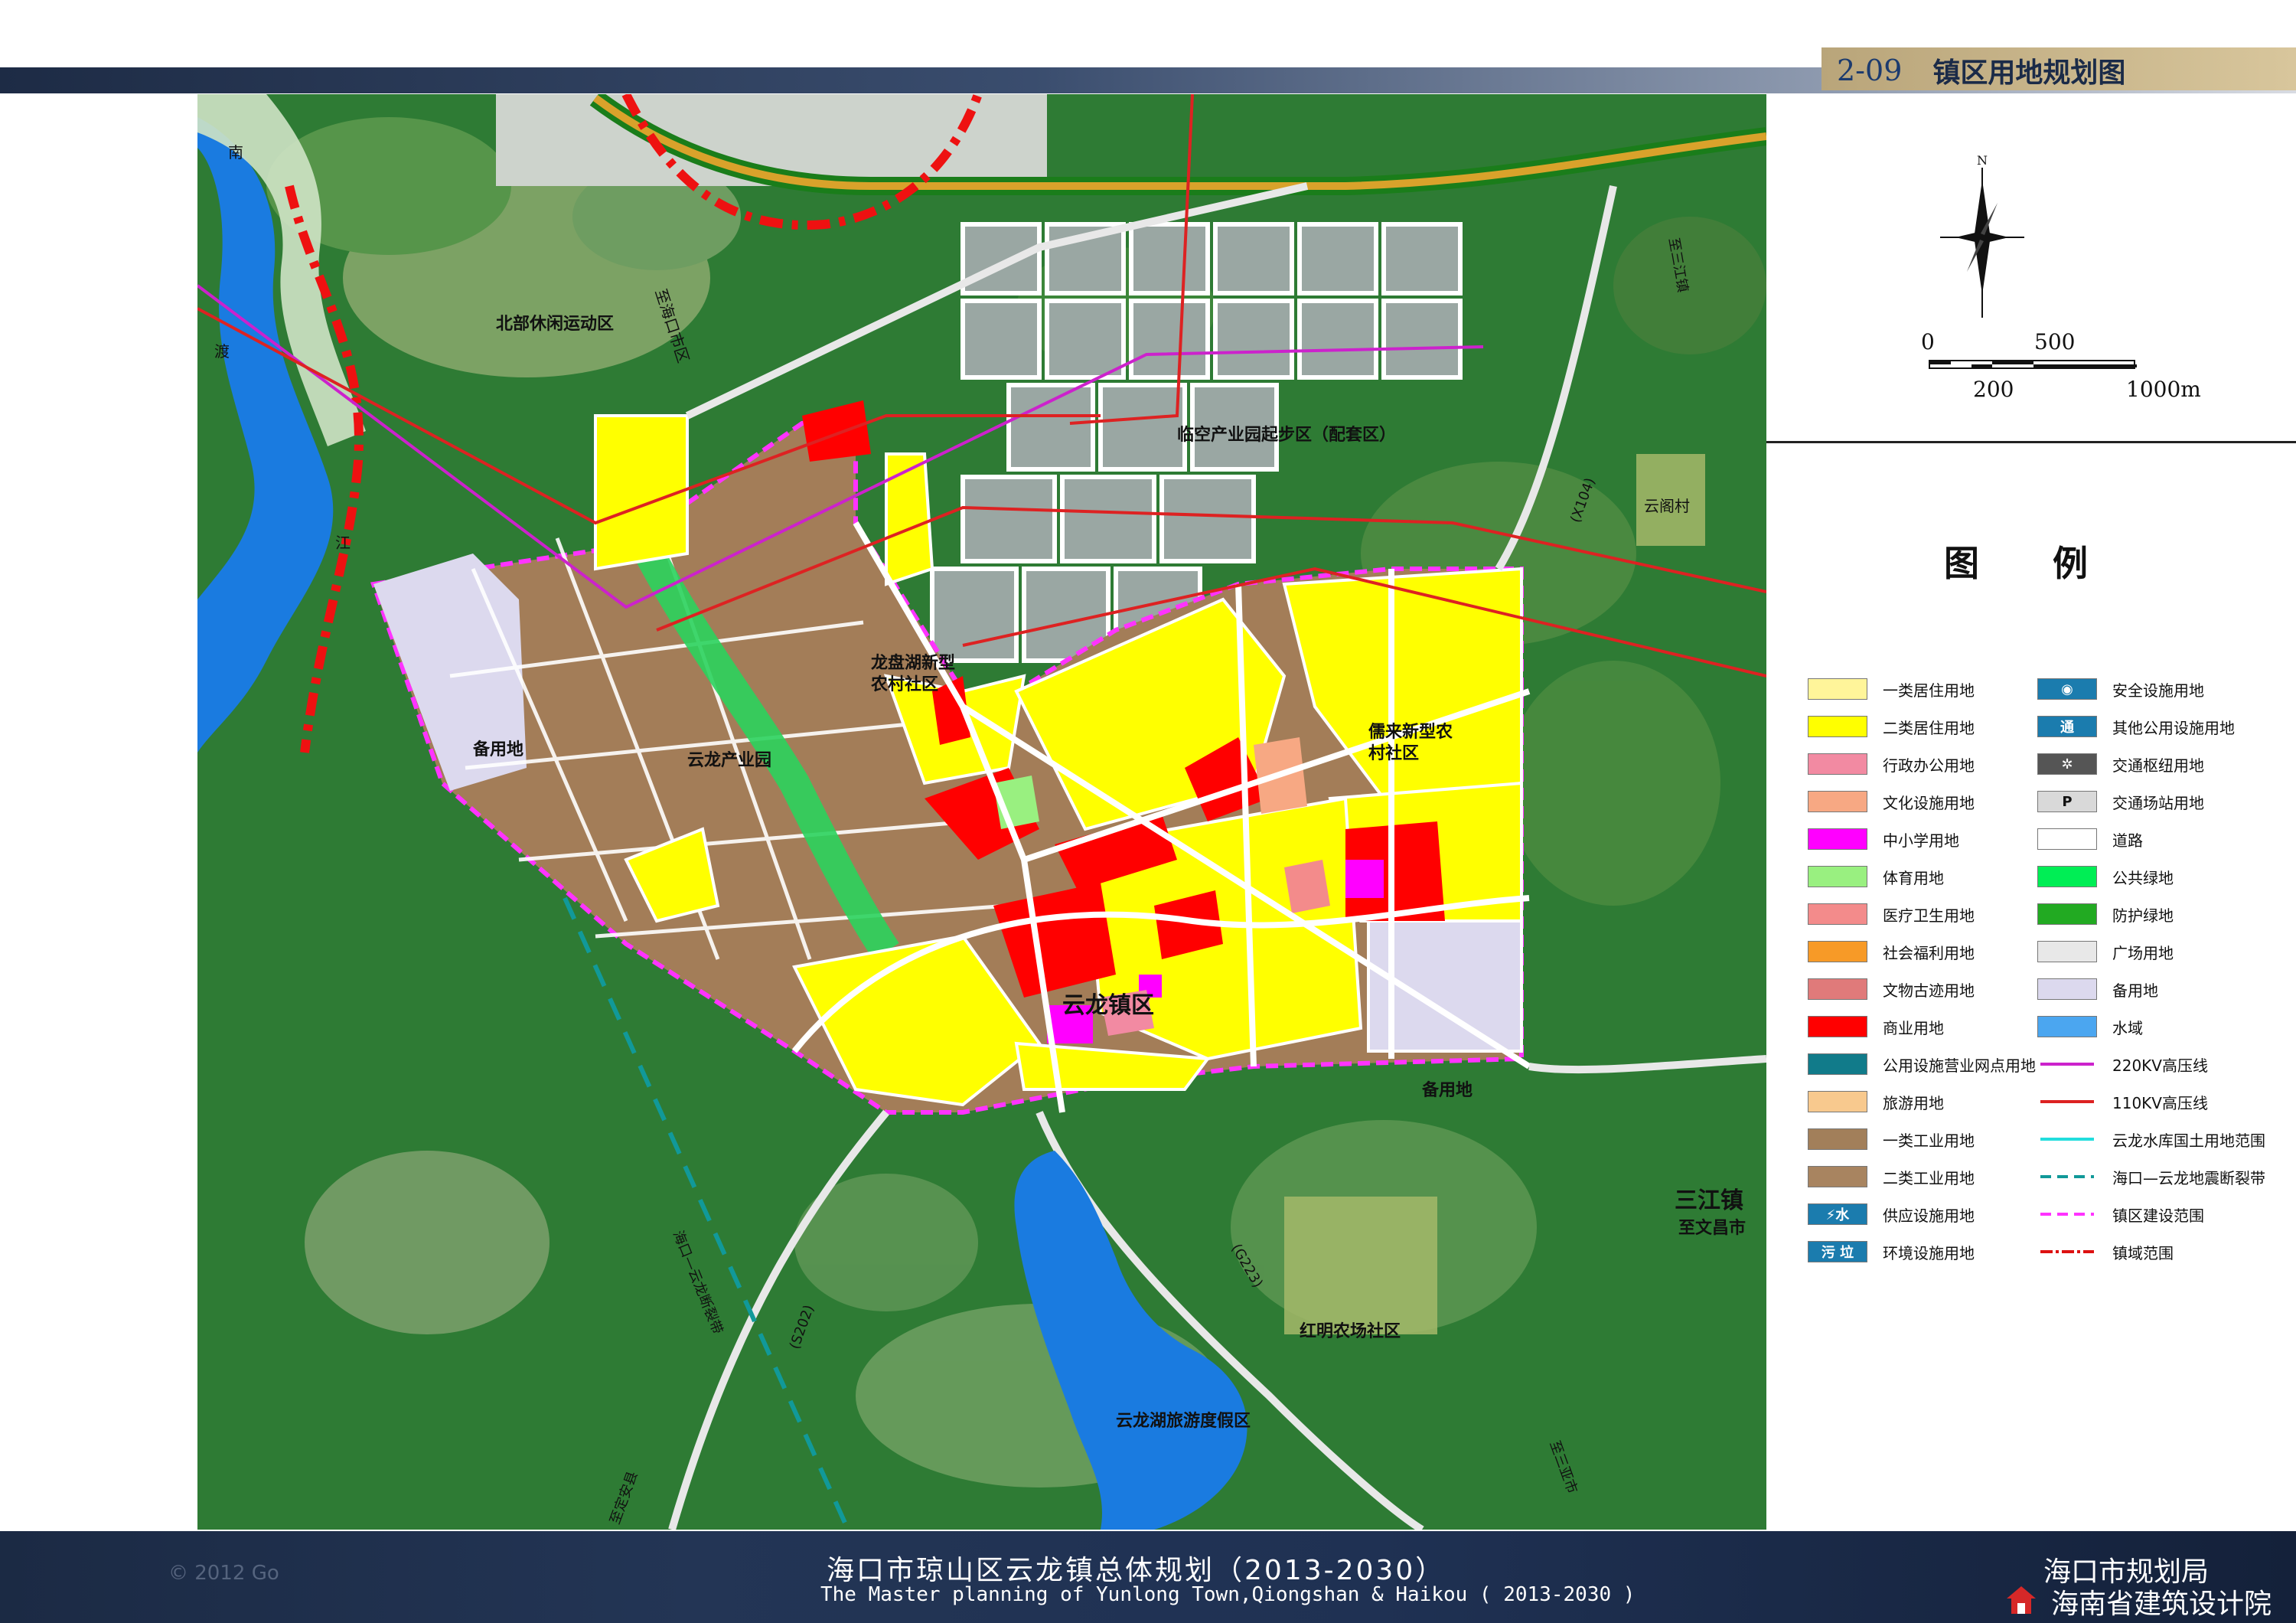 Image resolution: width=2296 pixels, height=1623 pixels. What do you see at coordinates (2067, 801) in the screenshot?
I see `legend-swatch-icon: P` at bounding box center [2067, 801].